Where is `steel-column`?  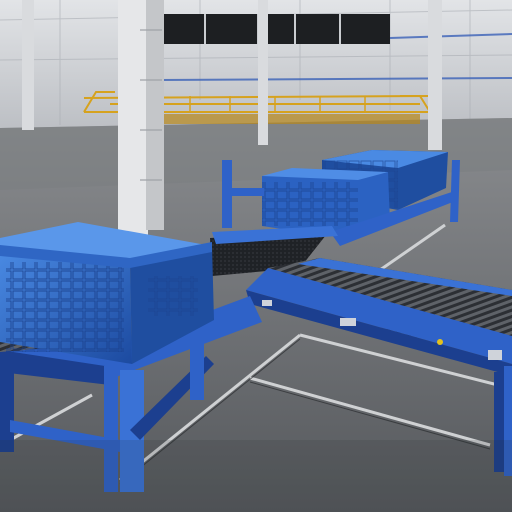
steel-column is located at coordinates (141, 117).